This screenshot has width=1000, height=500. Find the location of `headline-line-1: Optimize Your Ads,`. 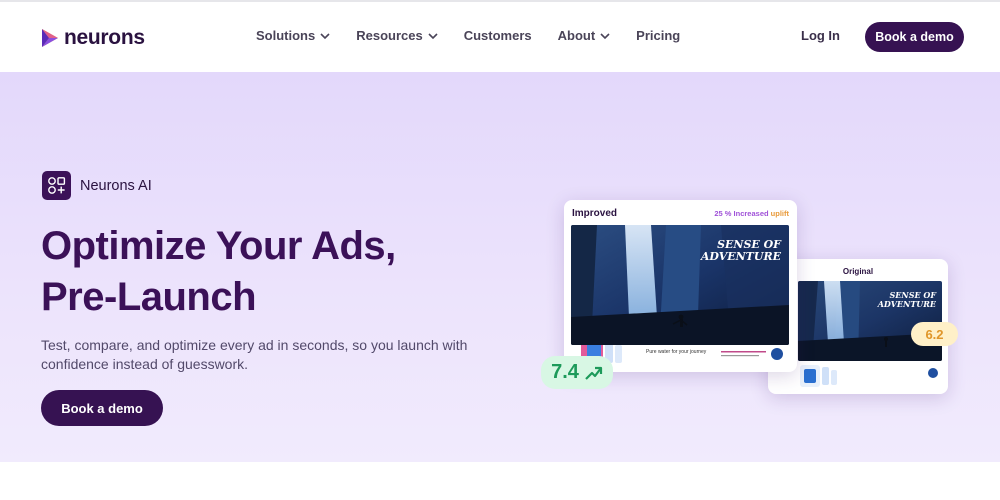

headline-line-1: Optimize Your Ads, is located at coordinates (218, 246).